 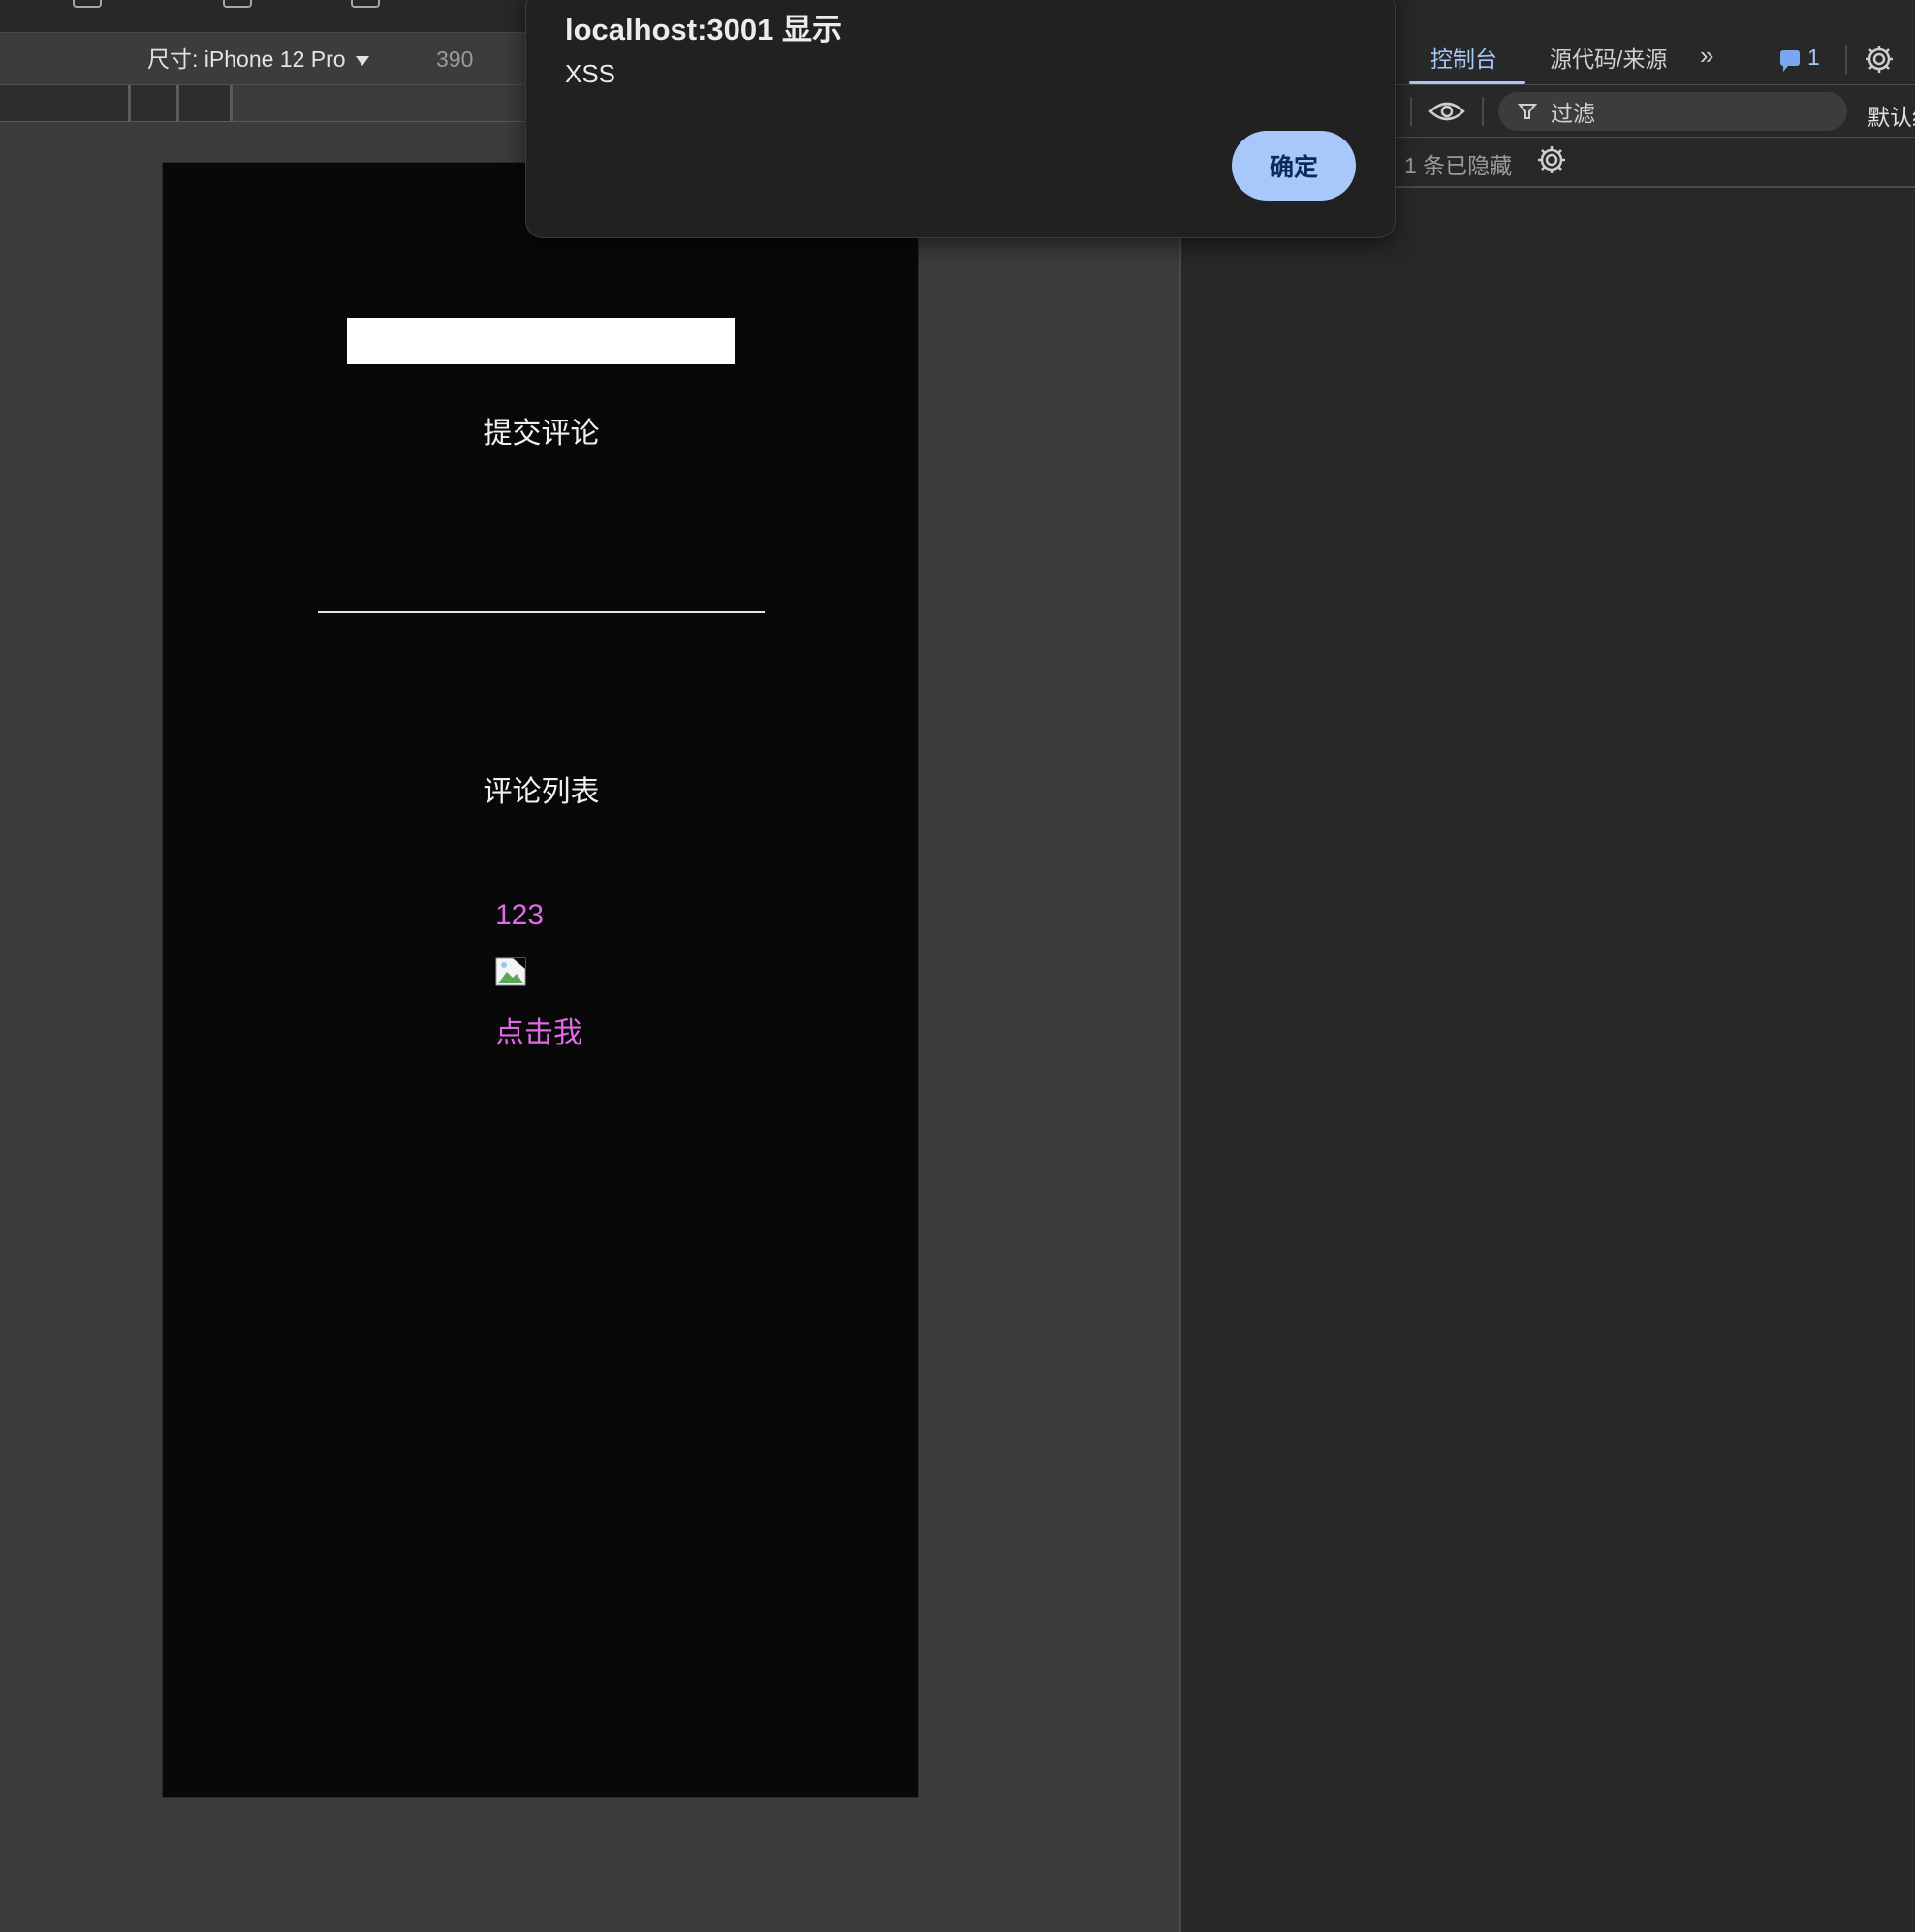 What do you see at coordinates (960, 119) in the screenshot?
I see `alert-dialog: localhost:3001 显示 XSS 确定` at bounding box center [960, 119].